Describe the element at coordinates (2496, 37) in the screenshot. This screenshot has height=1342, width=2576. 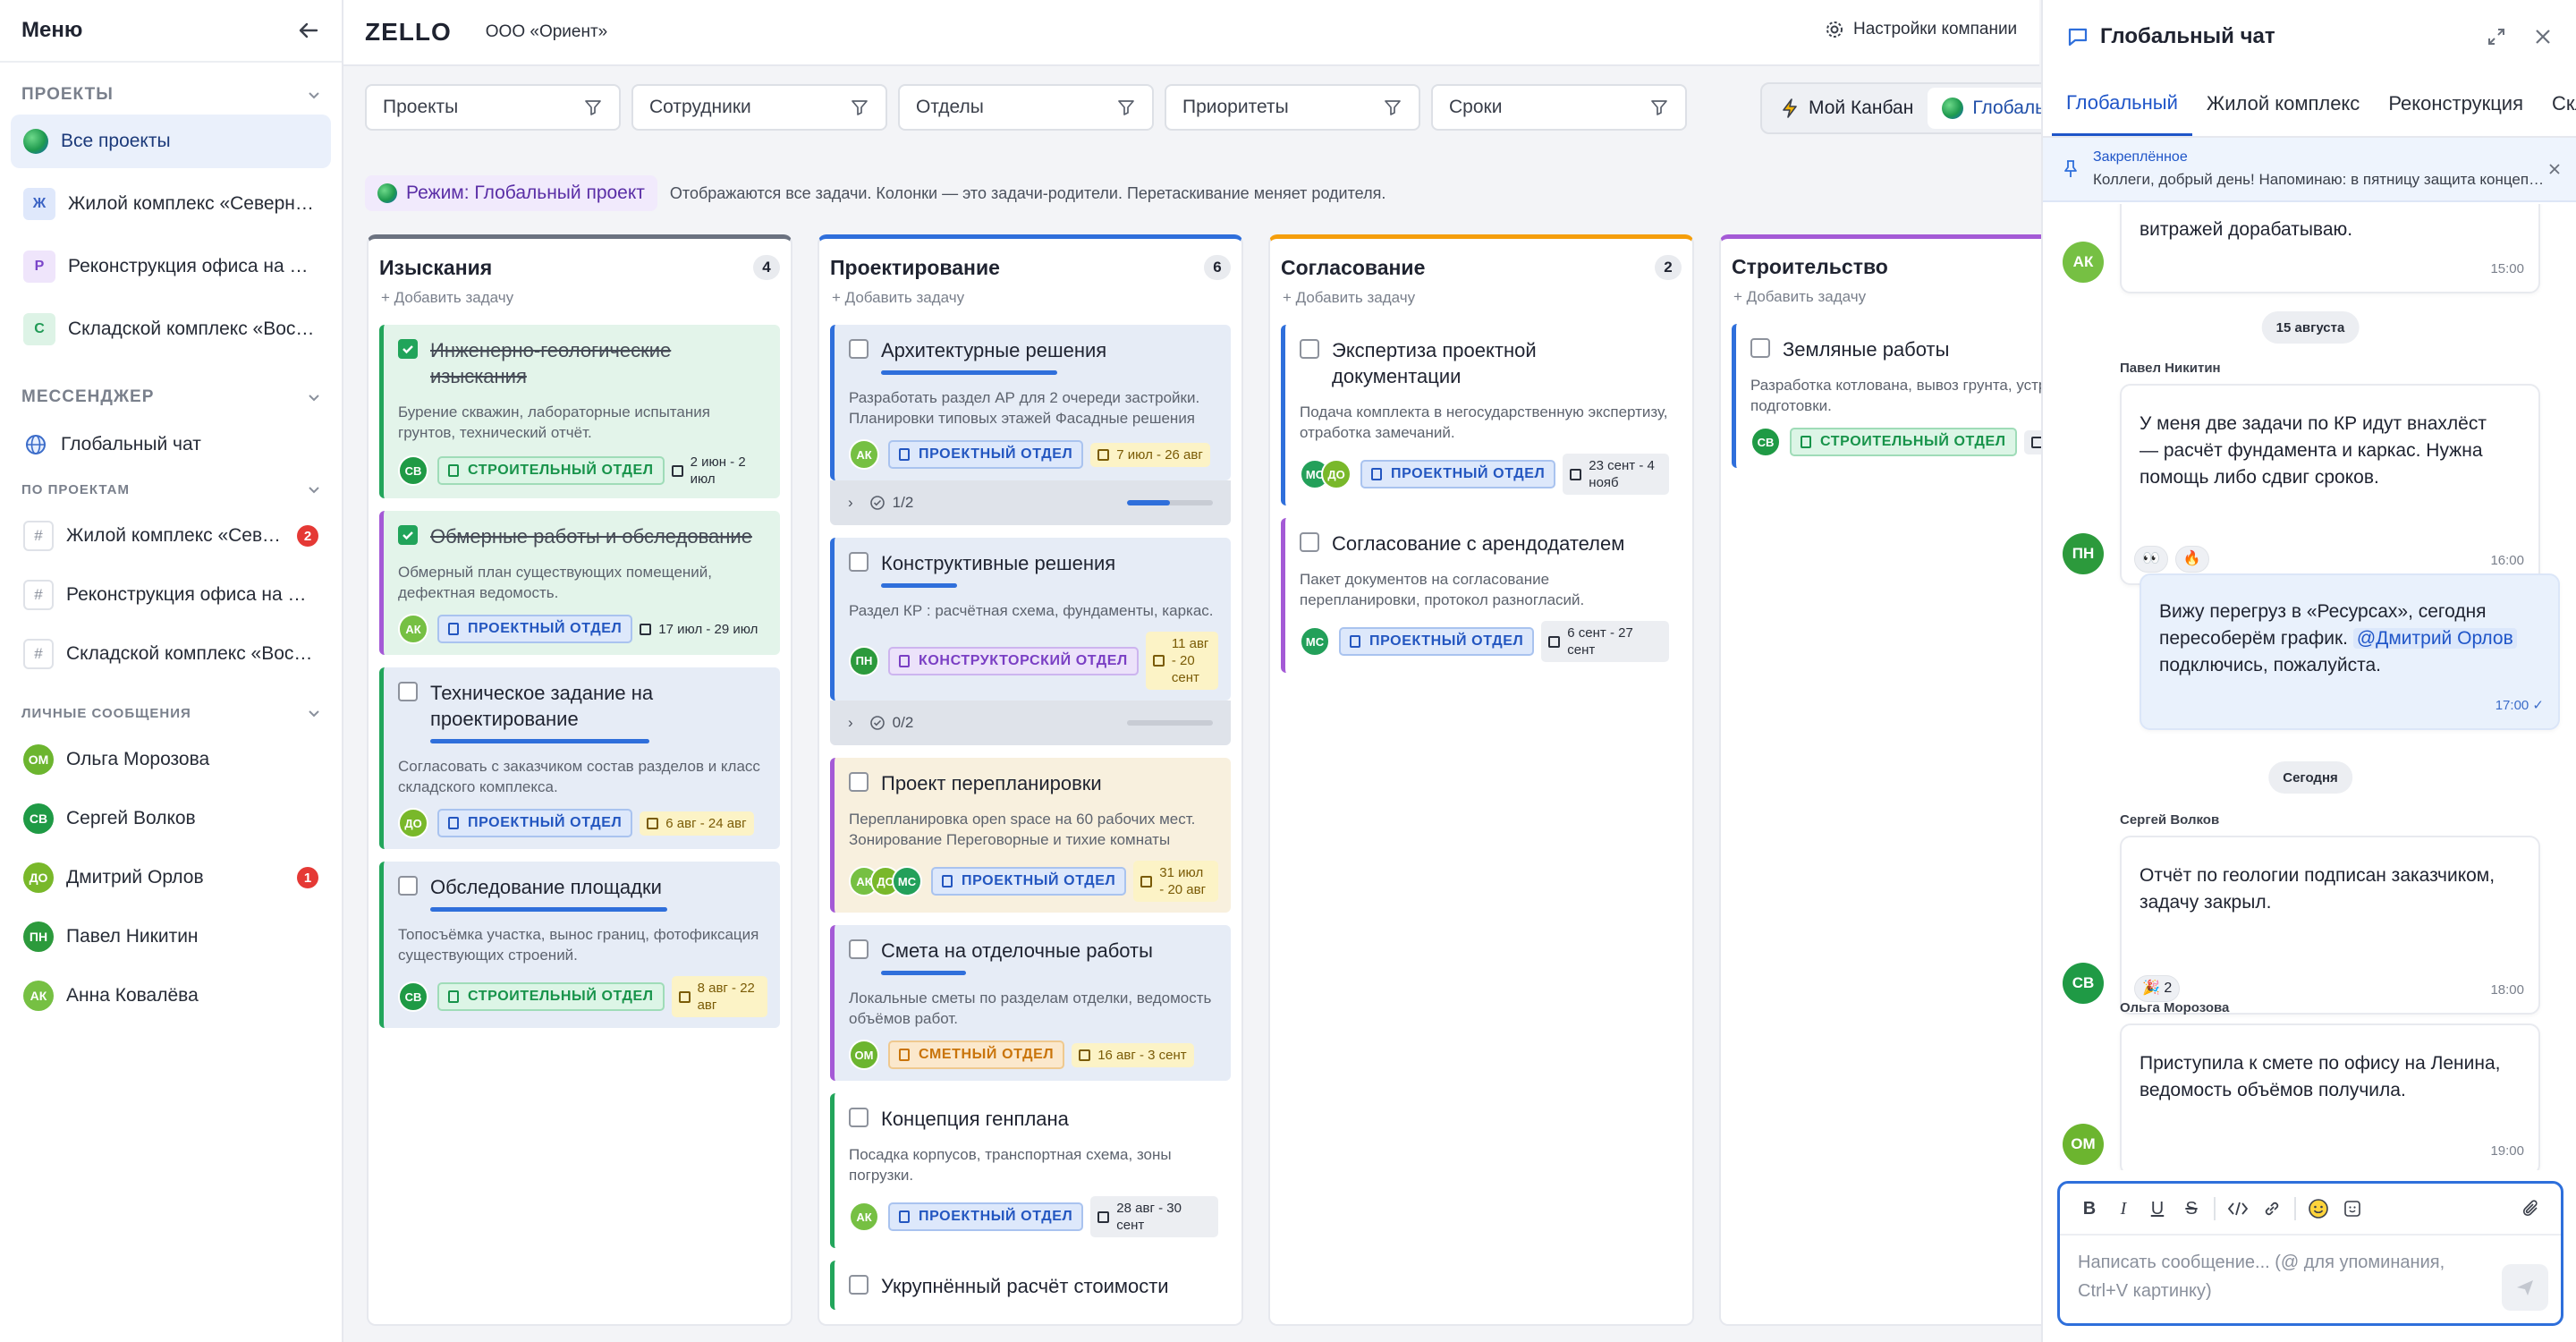
I see `expand-icon` at that location.